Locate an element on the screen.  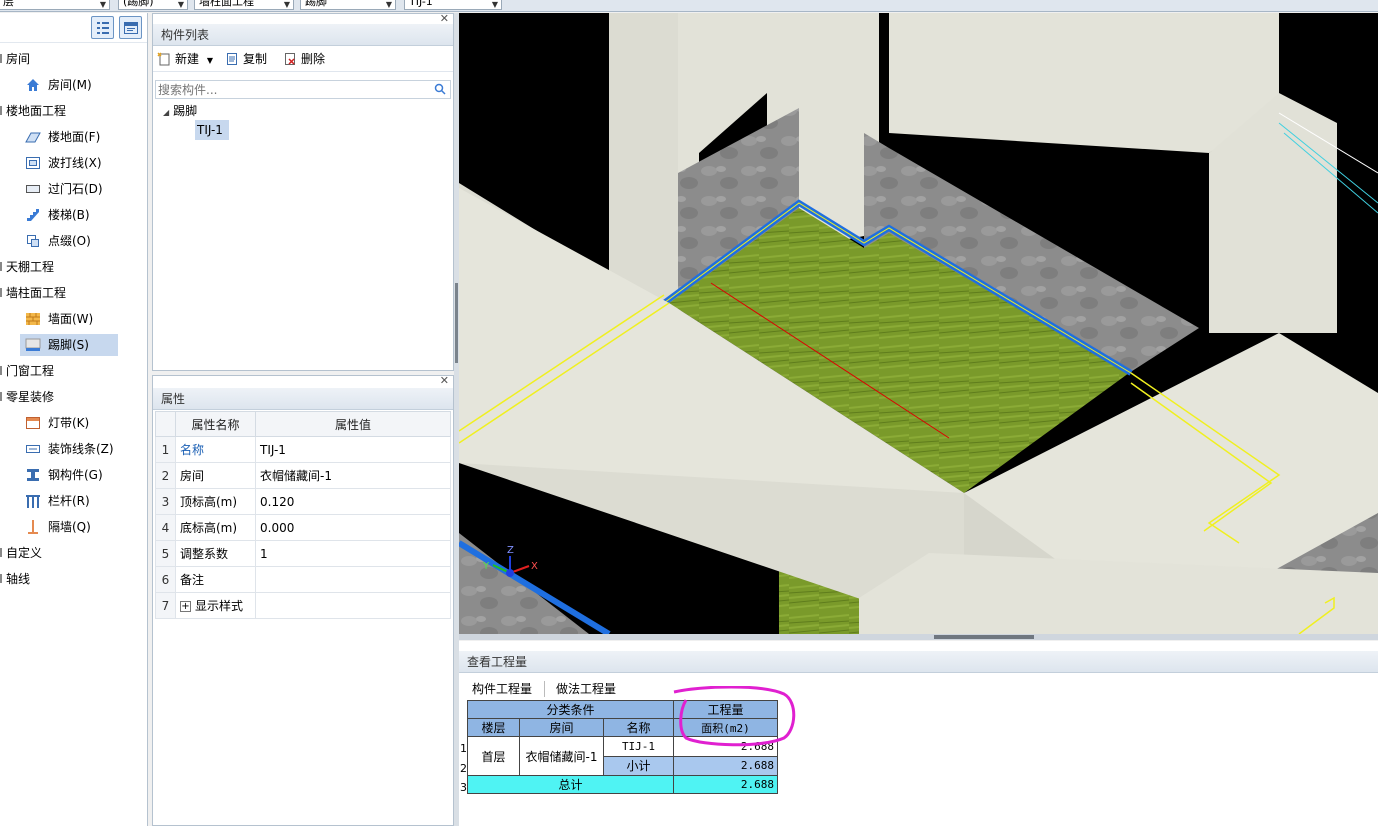
table-row: 首层 衣帽储藏间-1 TIJ-1 2.688 is located at coordinates (622, 756).